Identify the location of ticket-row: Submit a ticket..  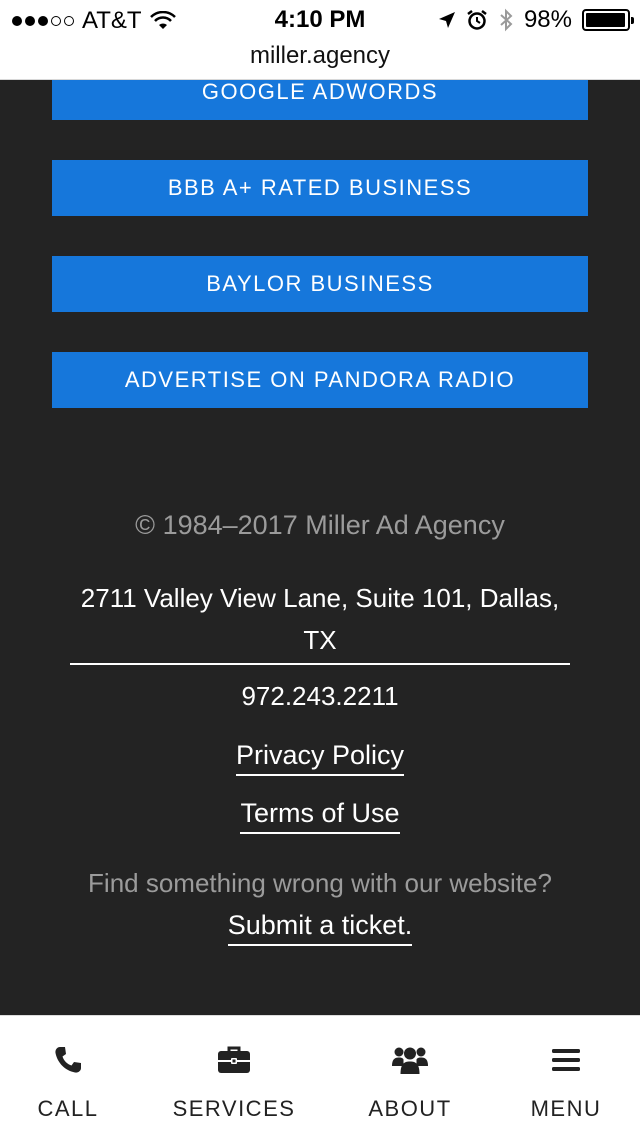
(320, 928).